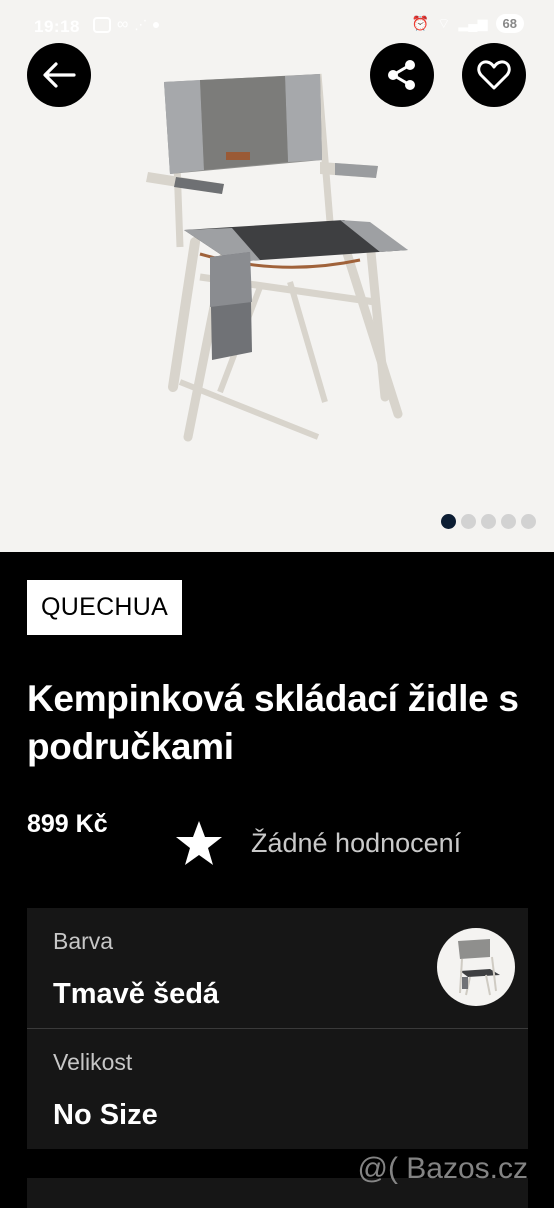 This screenshot has height=1208, width=554. I want to click on favorite-button, so click(494, 75).